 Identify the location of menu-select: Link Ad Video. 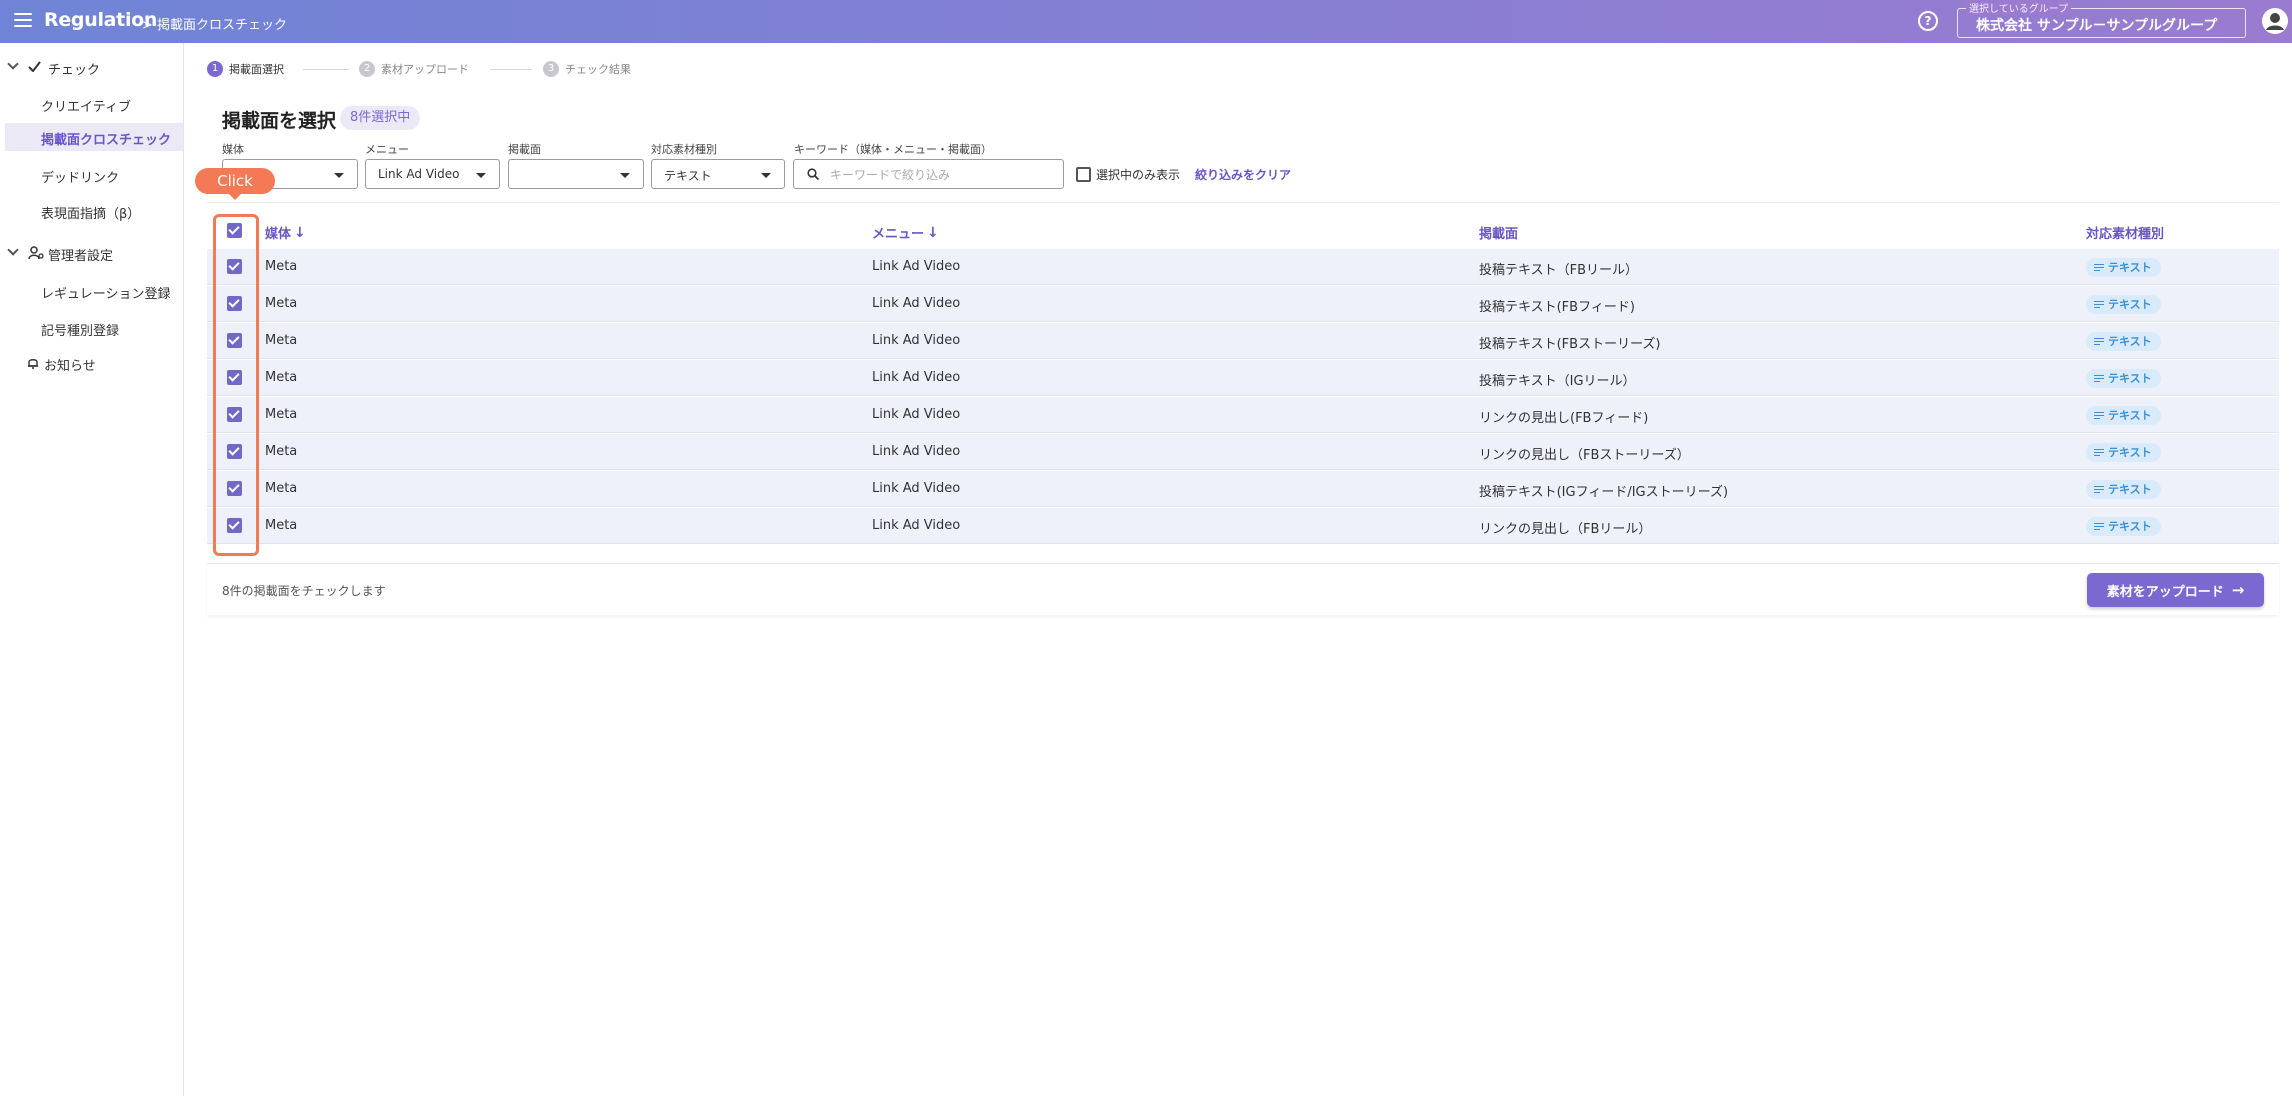
(432, 174).